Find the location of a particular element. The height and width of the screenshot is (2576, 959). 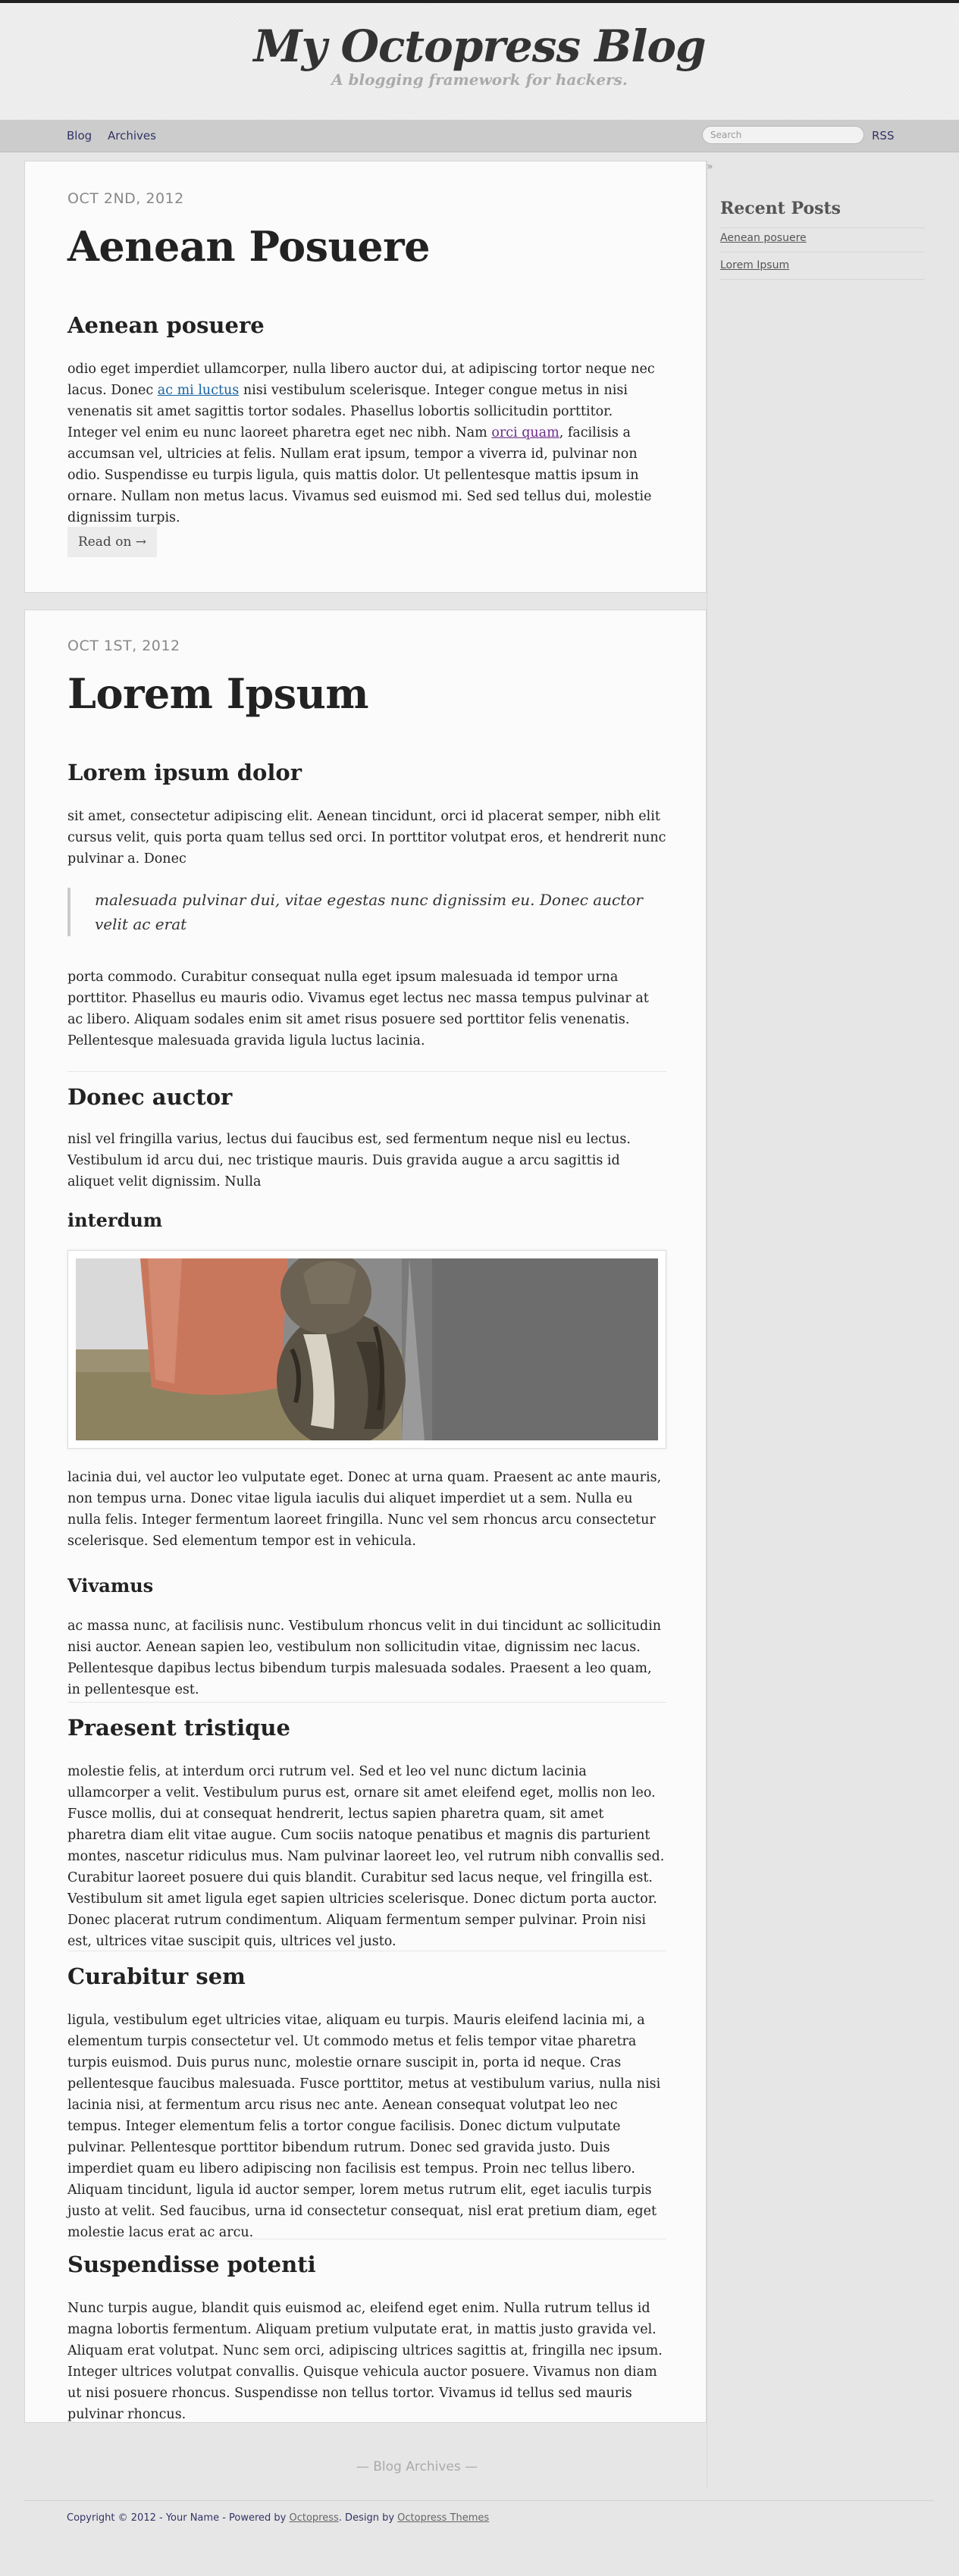

octopress-themes-link: Octopress Themes is located at coordinates (443, 2518).